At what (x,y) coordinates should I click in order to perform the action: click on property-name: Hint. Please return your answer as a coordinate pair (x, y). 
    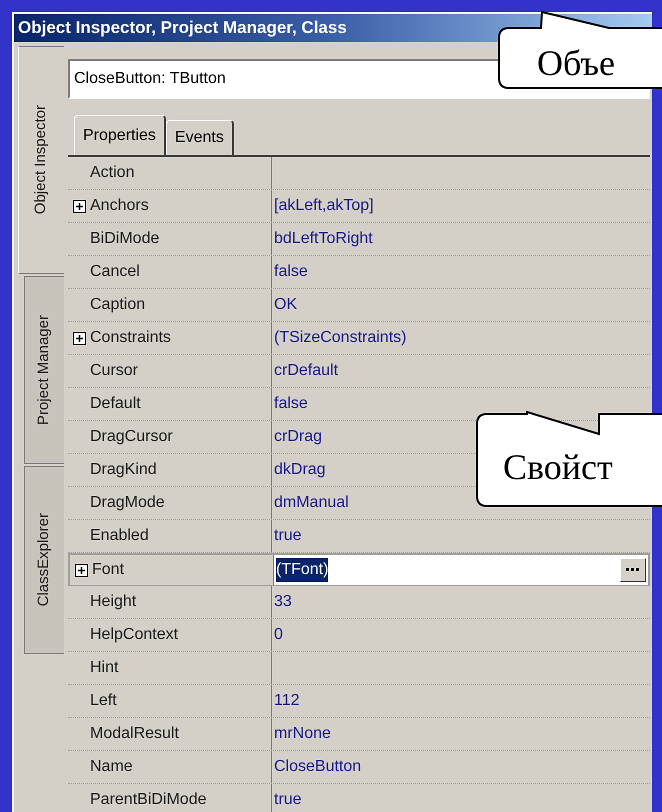
    Looking at the image, I should click on (104, 668).